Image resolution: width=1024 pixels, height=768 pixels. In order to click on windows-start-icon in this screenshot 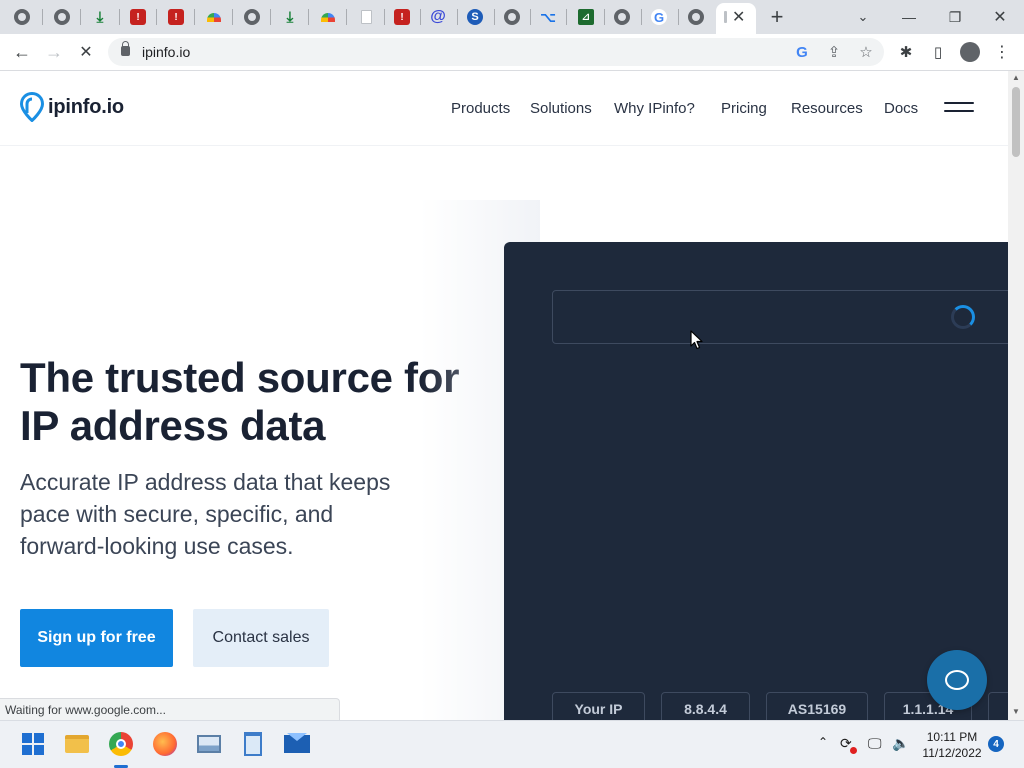, I will do `click(33, 744)`.